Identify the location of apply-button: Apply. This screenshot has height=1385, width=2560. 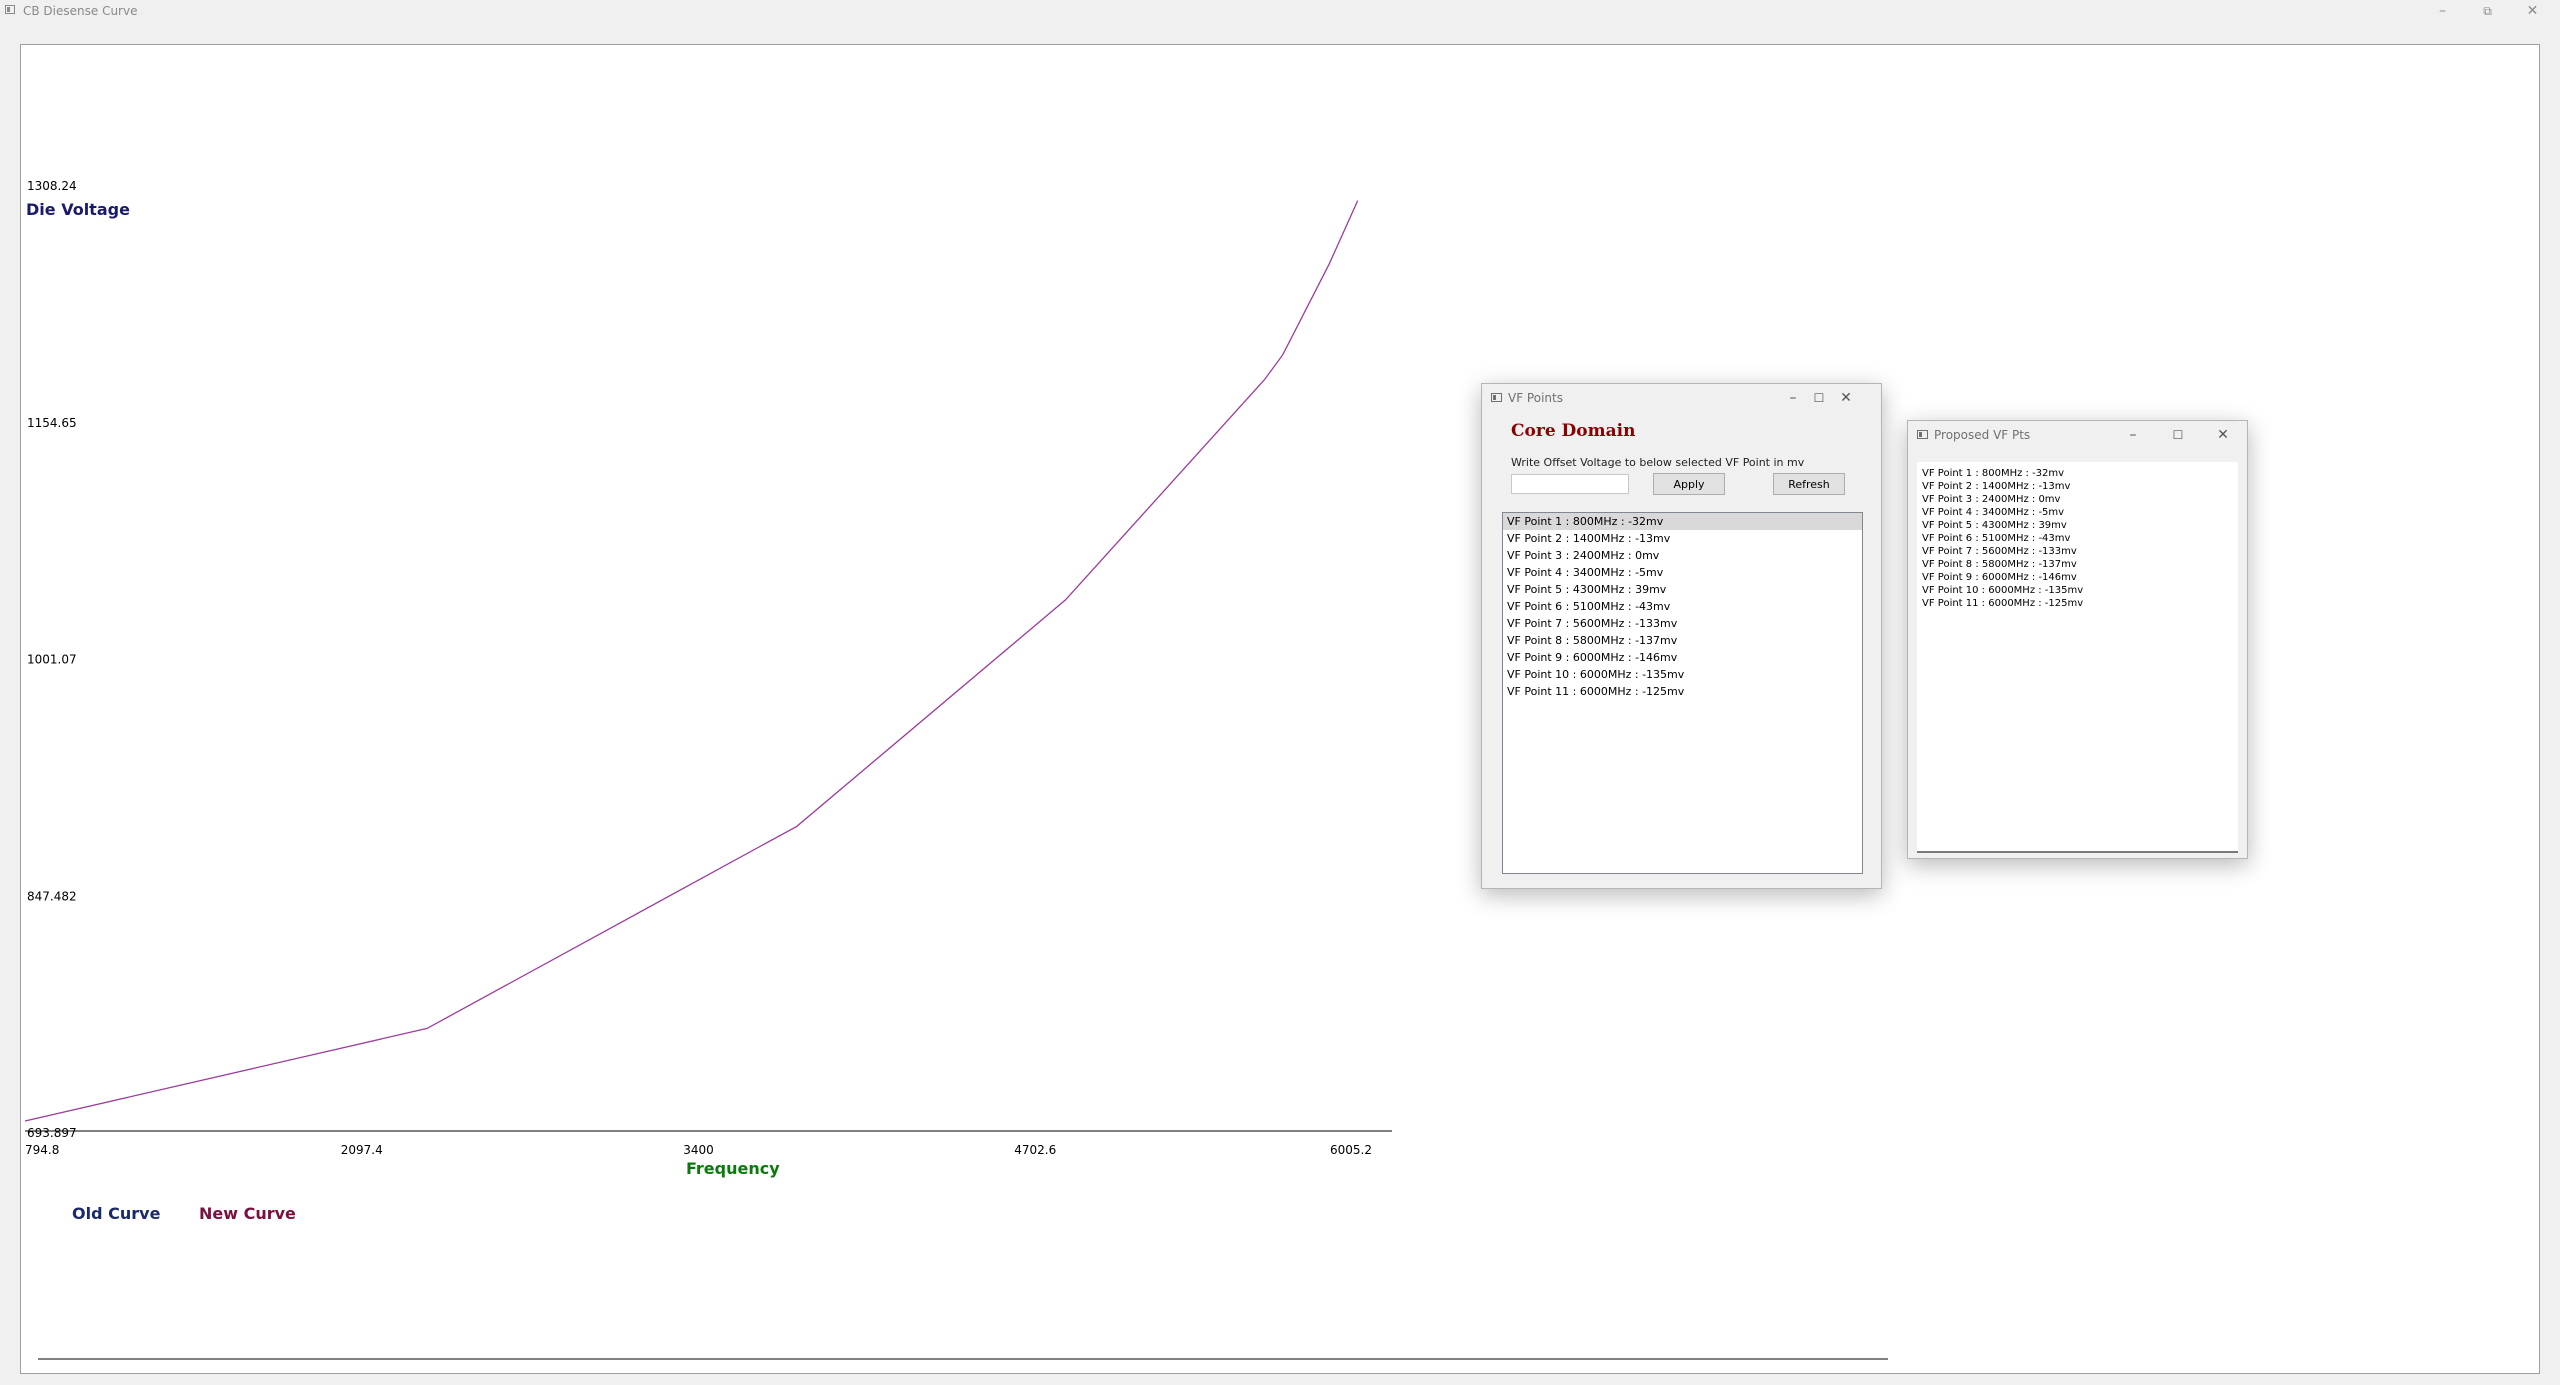
(1689, 484).